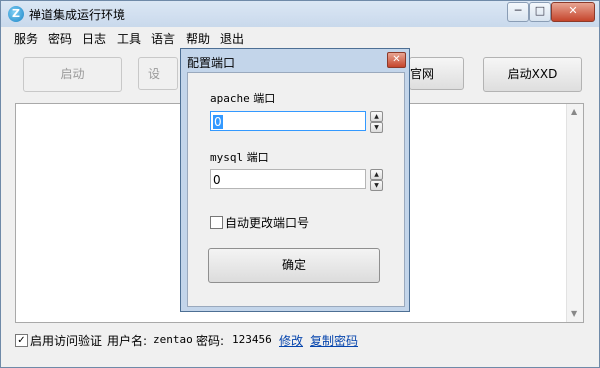 This screenshot has height=368, width=600. Describe the element at coordinates (574, 213) in the screenshot. I see `log-scrollbar: ▲ ▼` at that location.